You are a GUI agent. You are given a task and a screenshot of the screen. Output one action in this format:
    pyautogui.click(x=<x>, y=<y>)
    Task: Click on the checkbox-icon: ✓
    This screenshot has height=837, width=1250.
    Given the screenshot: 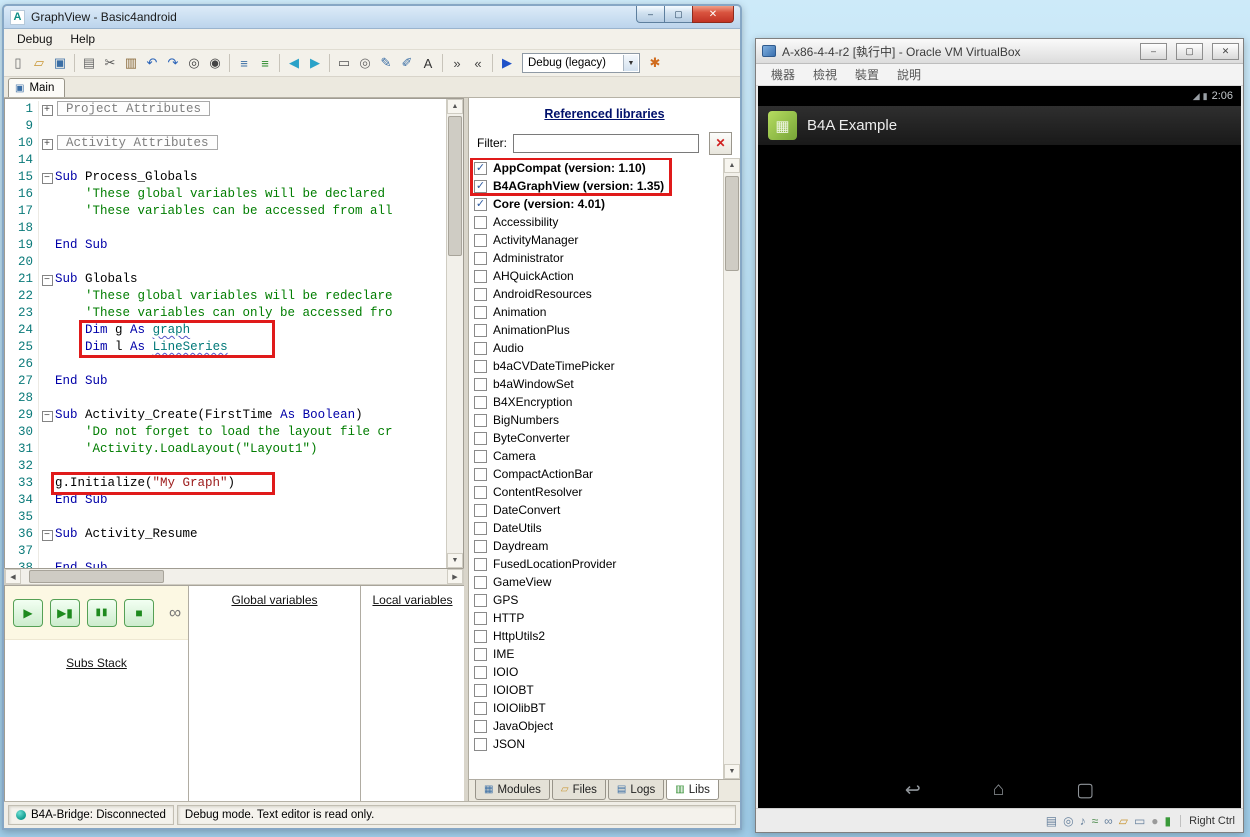 What is the action you would take?
    pyautogui.click(x=480, y=168)
    